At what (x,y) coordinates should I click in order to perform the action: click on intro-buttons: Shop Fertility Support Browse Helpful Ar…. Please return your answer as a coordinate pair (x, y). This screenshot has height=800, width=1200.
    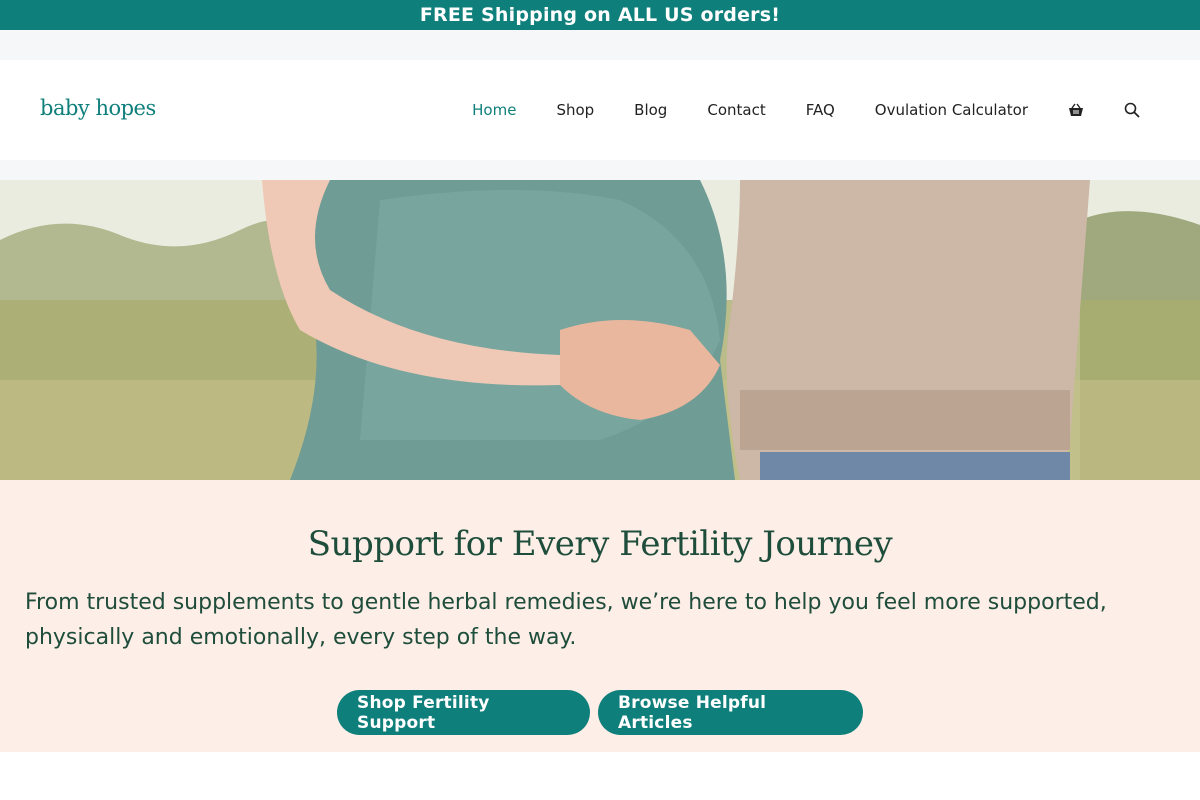
    Looking at the image, I should click on (600, 712).